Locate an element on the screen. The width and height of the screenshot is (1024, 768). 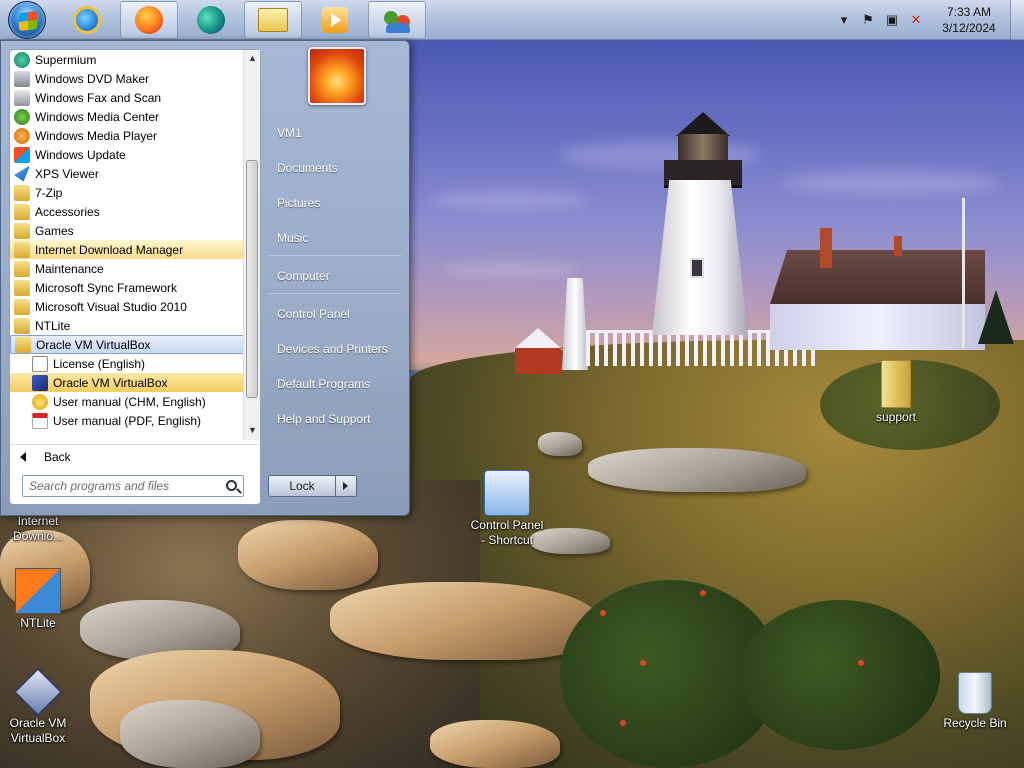
program-item: User manual (PDF, English) is located at coordinates (131, 420).